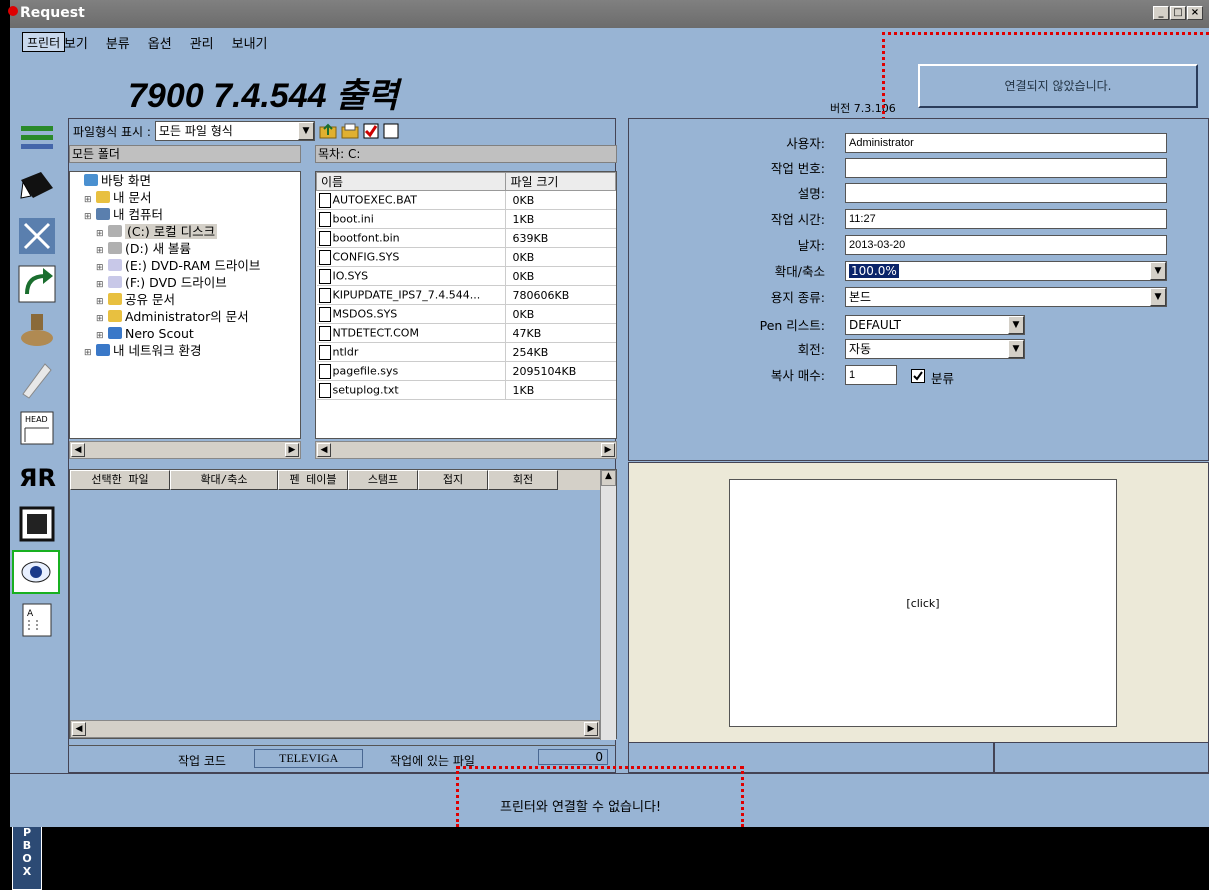  Describe the element at coordinates (185, 180) in the screenshot. I see `tree-item: 바탕 화면` at that location.